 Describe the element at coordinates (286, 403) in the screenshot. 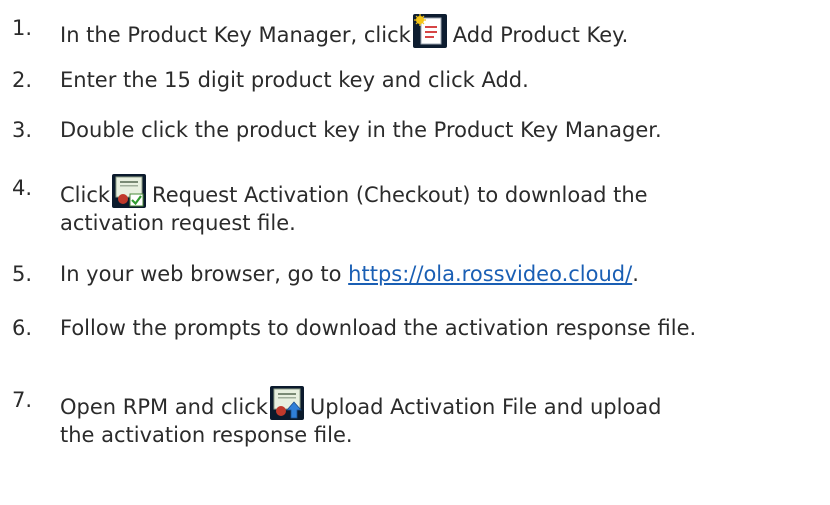

I see `upload-activation-file-icon` at that location.